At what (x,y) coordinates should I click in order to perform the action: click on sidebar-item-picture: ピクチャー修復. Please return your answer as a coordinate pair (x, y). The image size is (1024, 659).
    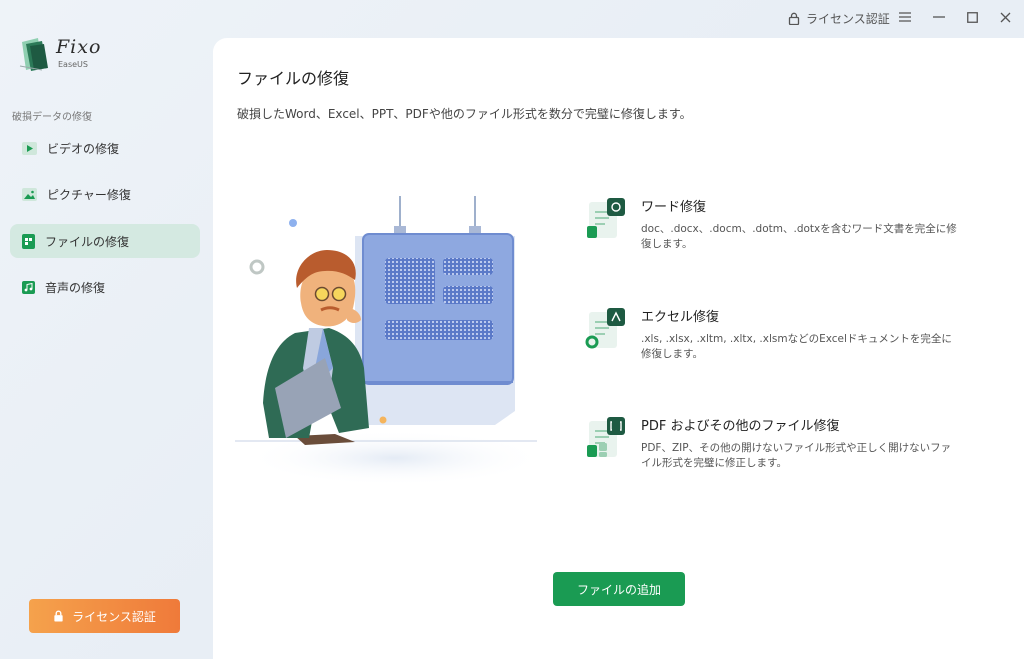
    Looking at the image, I should click on (105, 194).